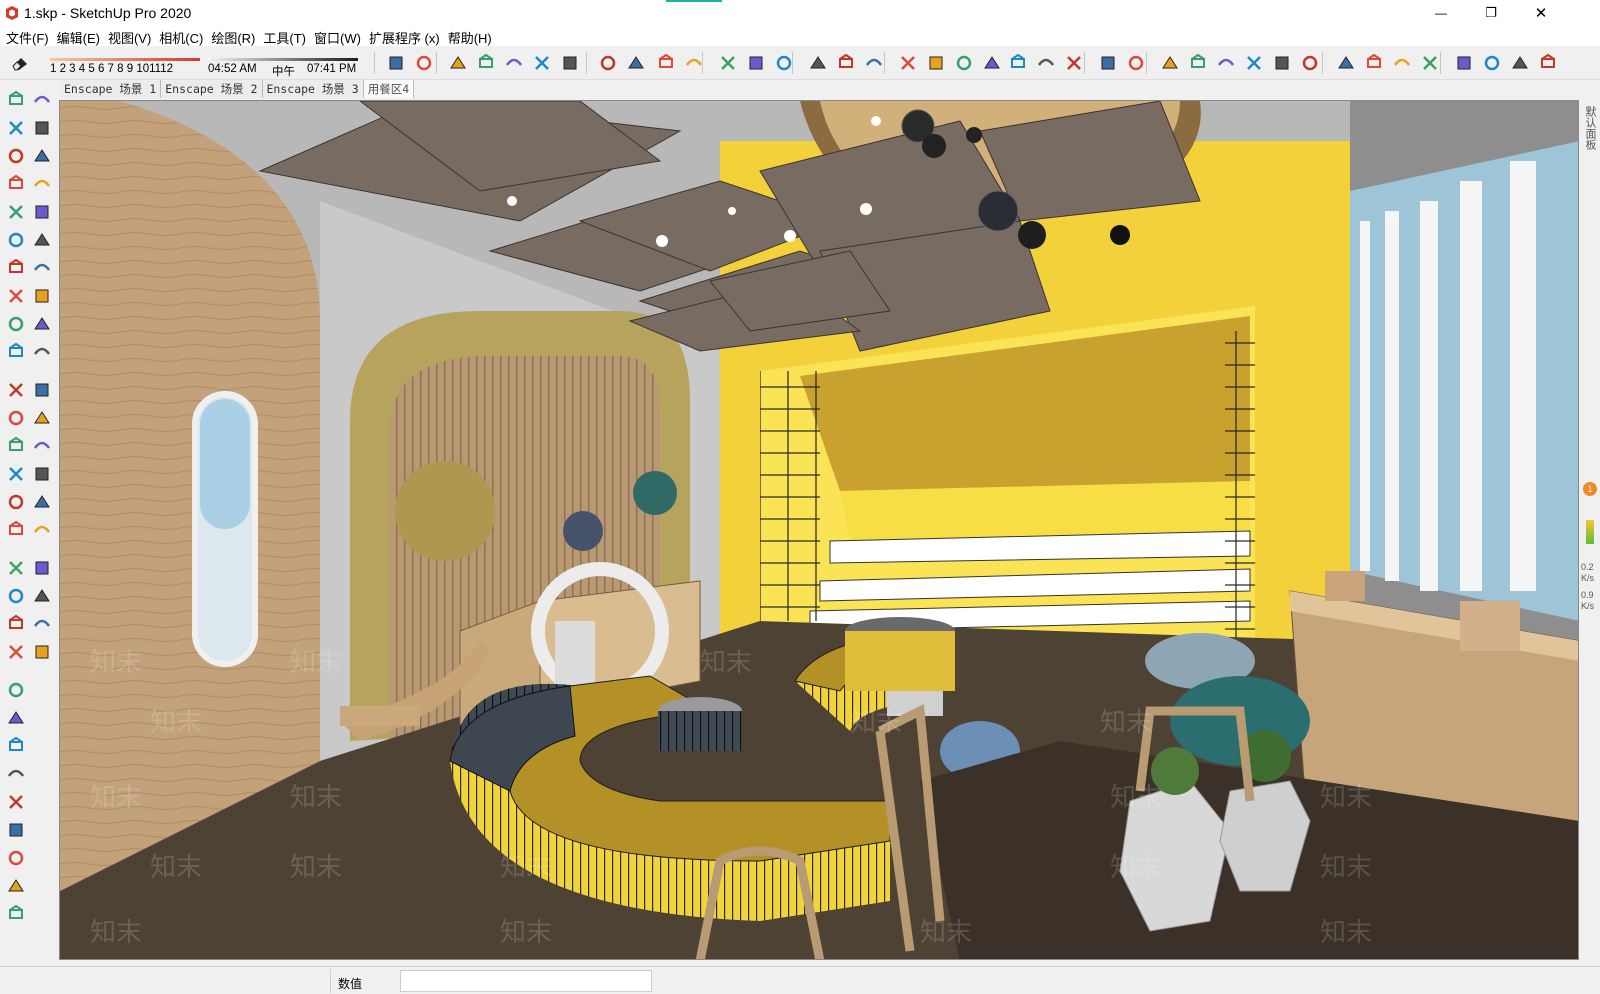 This screenshot has height=994, width=1600. Describe the element at coordinates (1374, 63) in the screenshot. I see `axes-button` at that location.